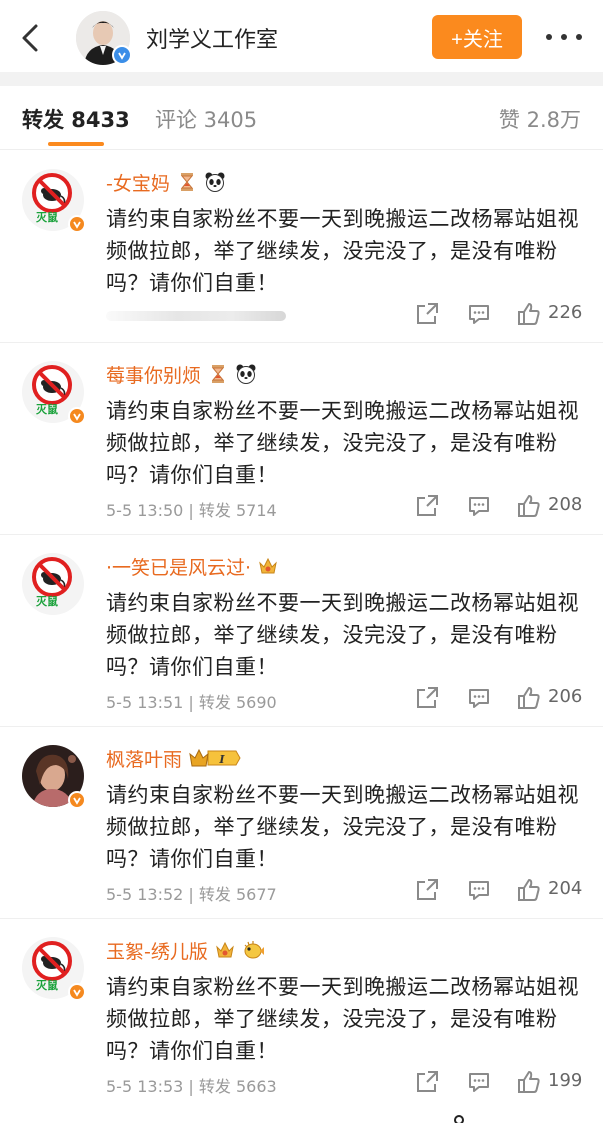 The image size is (603, 1123). What do you see at coordinates (196, 316) in the screenshot?
I see `blurred-meta` at bounding box center [196, 316].